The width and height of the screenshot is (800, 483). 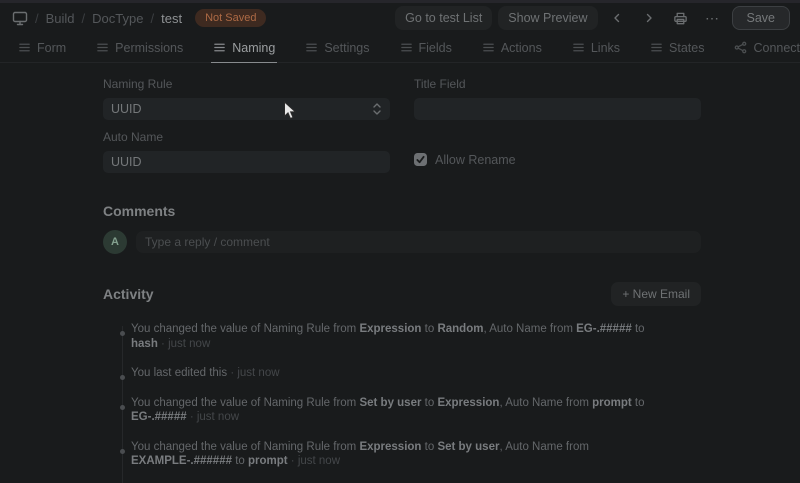 What do you see at coordinates (347, 47) in the screenshot?
I see `tab-label: Settings` at bounding box center [347, 47].